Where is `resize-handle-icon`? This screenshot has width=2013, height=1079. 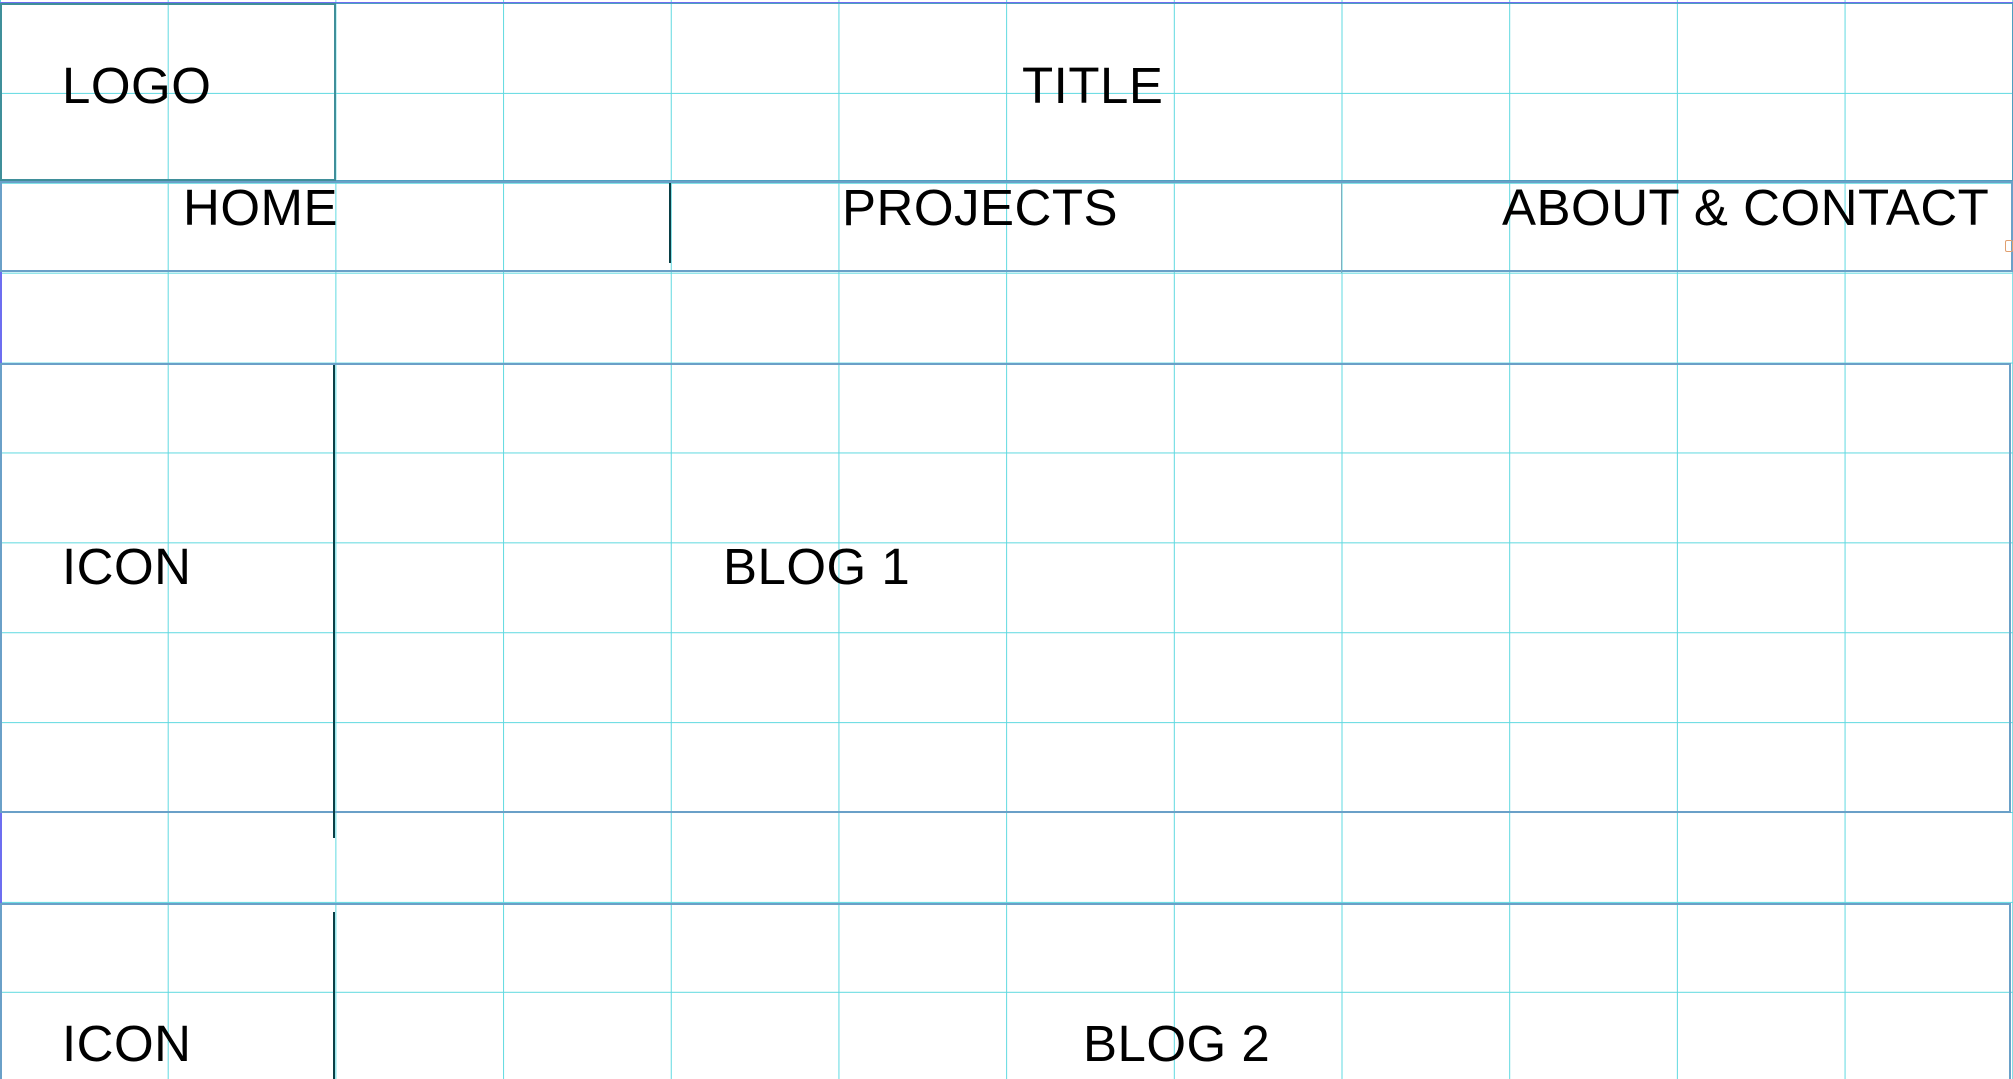 resize-handle-icon is located at coordinates (2009, 246).